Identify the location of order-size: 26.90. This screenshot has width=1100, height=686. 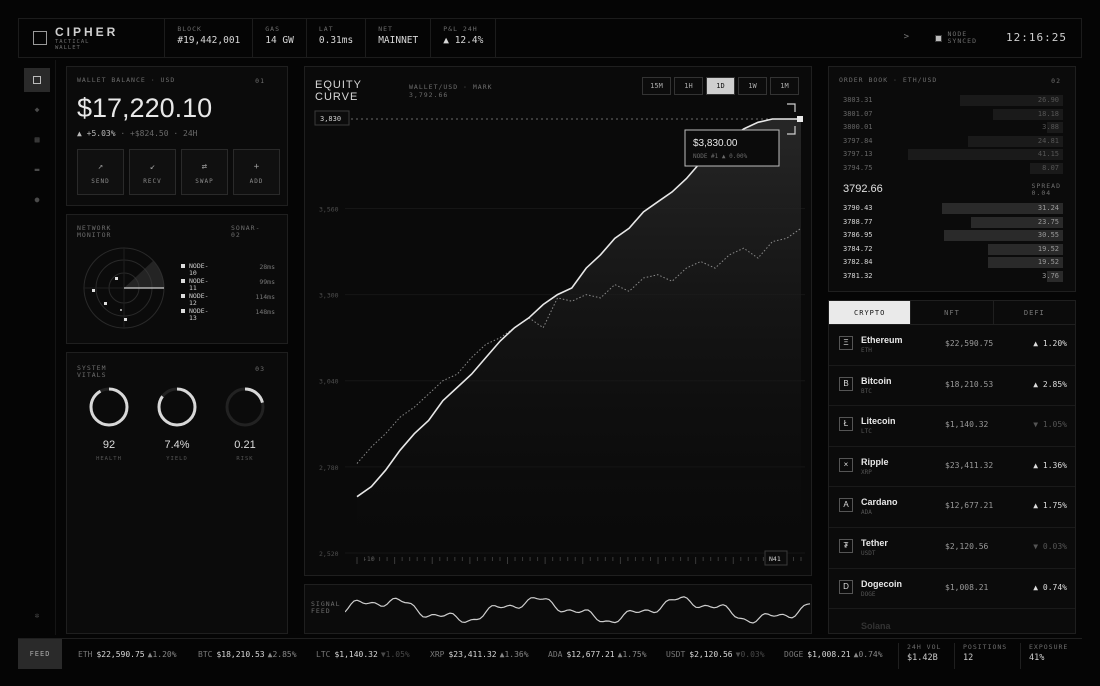
(1048, 100).